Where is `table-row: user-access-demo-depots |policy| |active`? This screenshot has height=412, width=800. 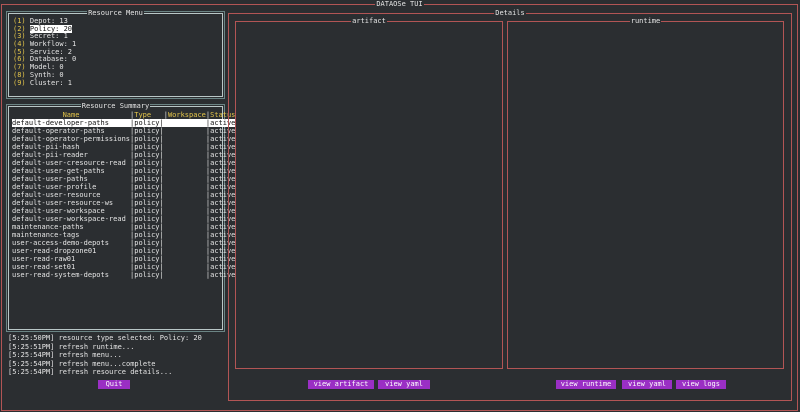
table-row: user-access-demo-depots |policy| |active is located at coordinates (123, 243).